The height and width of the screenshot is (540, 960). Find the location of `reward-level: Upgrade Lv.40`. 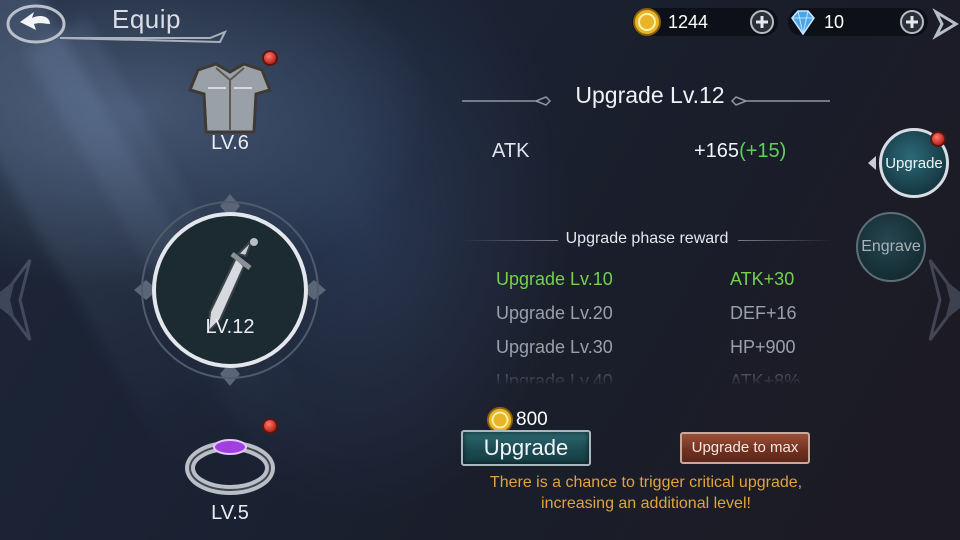

reward-level: Upgrade Lv.40 is located at coordinates (554, 377).